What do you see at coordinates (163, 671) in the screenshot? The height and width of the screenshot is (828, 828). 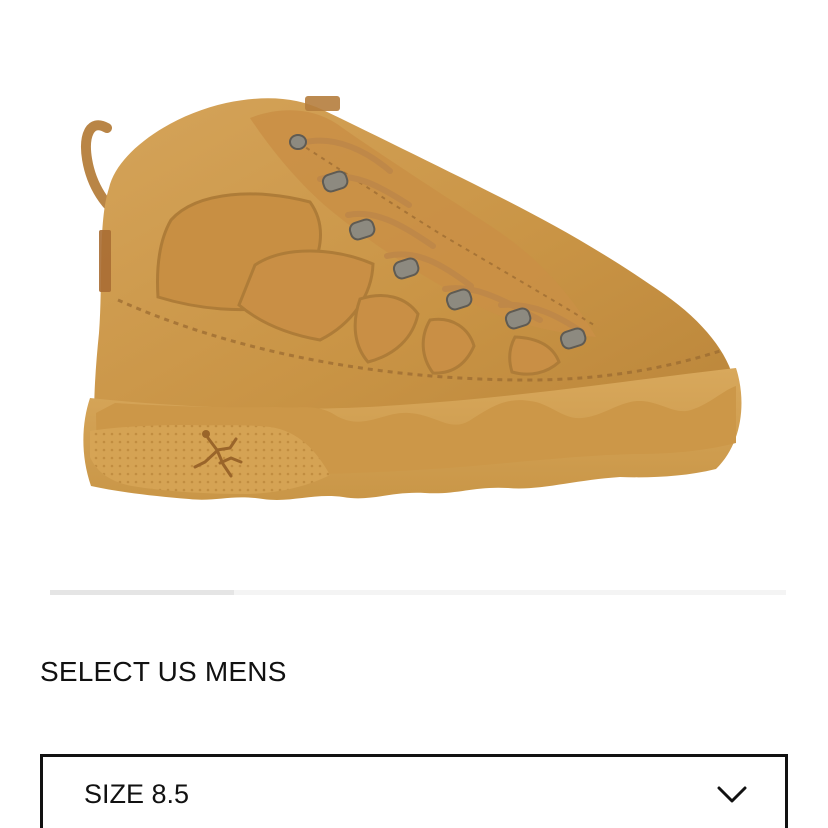 I see `size-selector-heading: SELECT US MENS` at bounding box center [163, 671].